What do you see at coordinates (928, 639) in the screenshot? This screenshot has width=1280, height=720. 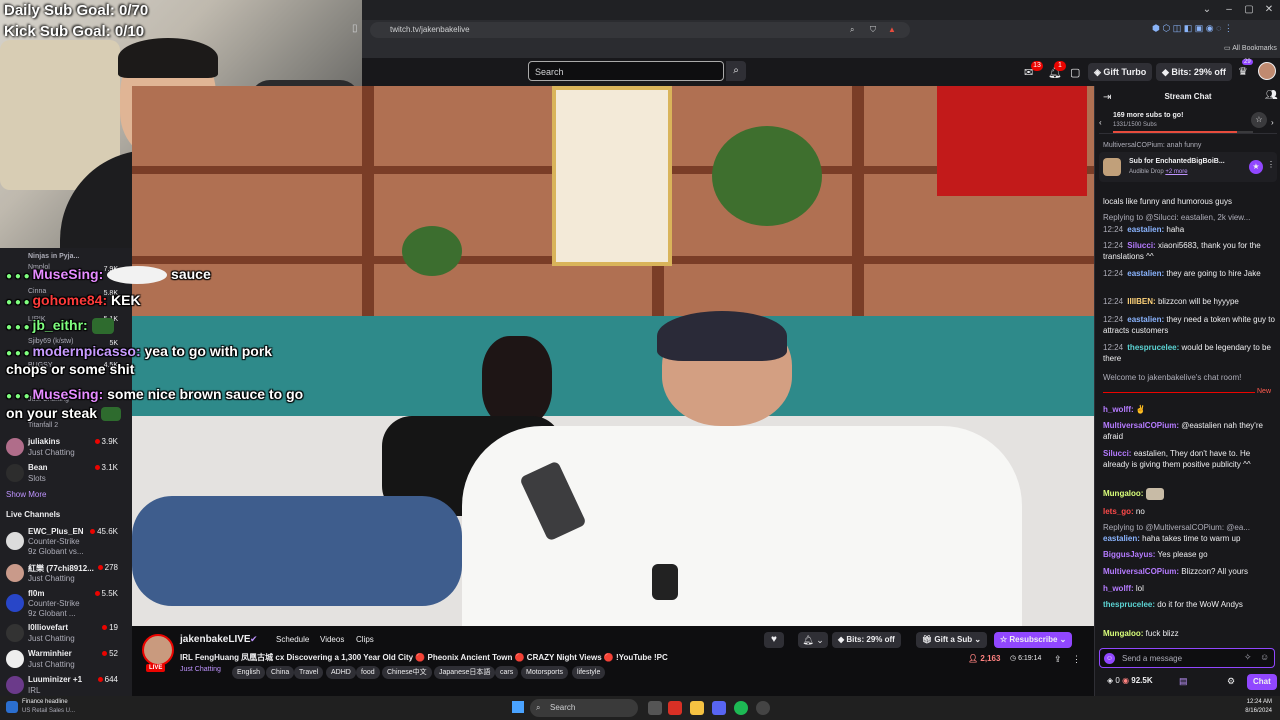 I see `gift-icon: 🎁︎` at bounding box center [928, 639].